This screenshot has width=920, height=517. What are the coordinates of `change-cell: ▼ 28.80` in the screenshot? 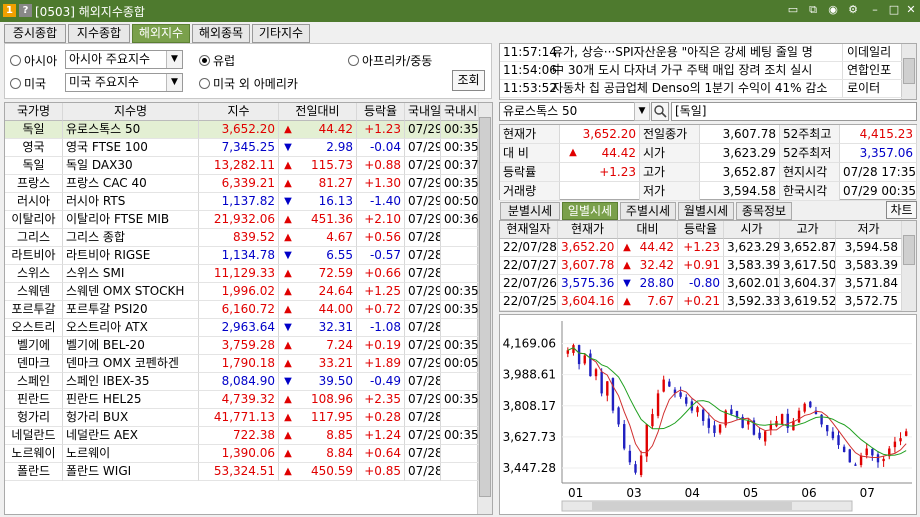 It's located at (648, 284).